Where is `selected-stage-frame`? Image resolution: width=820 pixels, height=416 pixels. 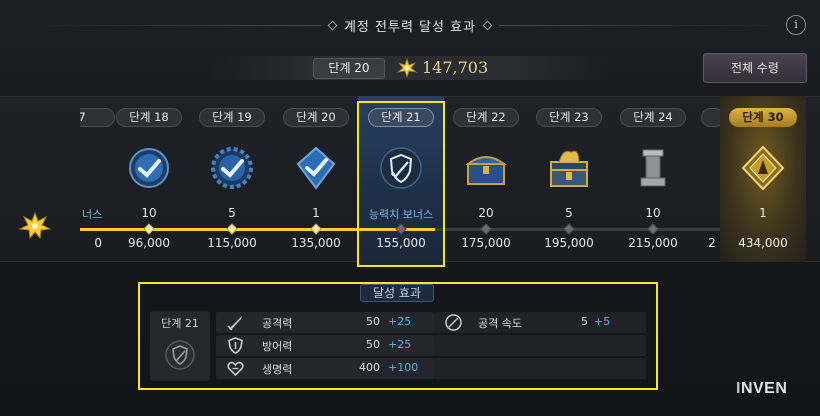
selected-stage-frame is located at coordinates (401, 184).